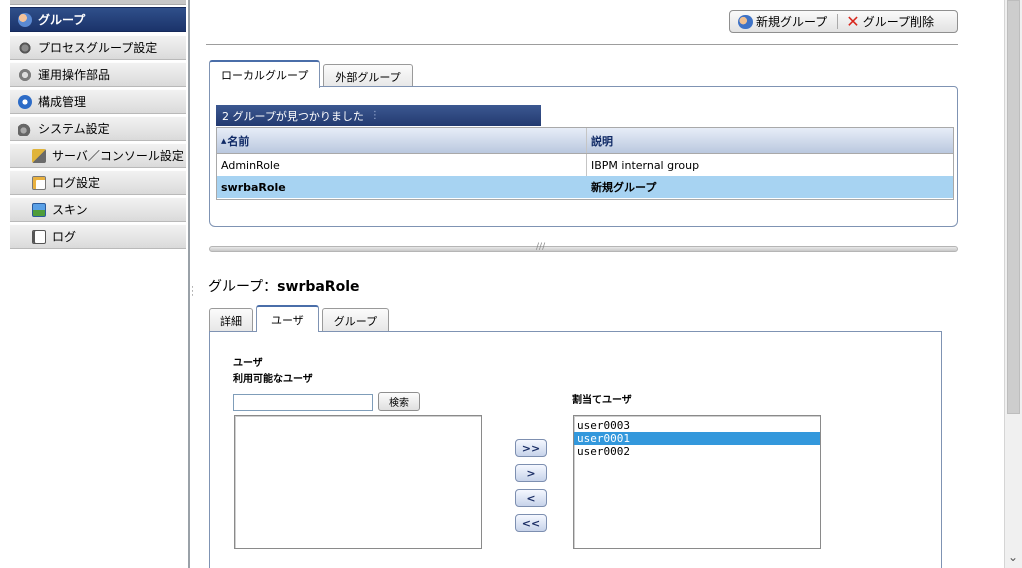 This screenshot has width=1022, height=568. I want to click on delete-icon: ✕, so click(853, 21).